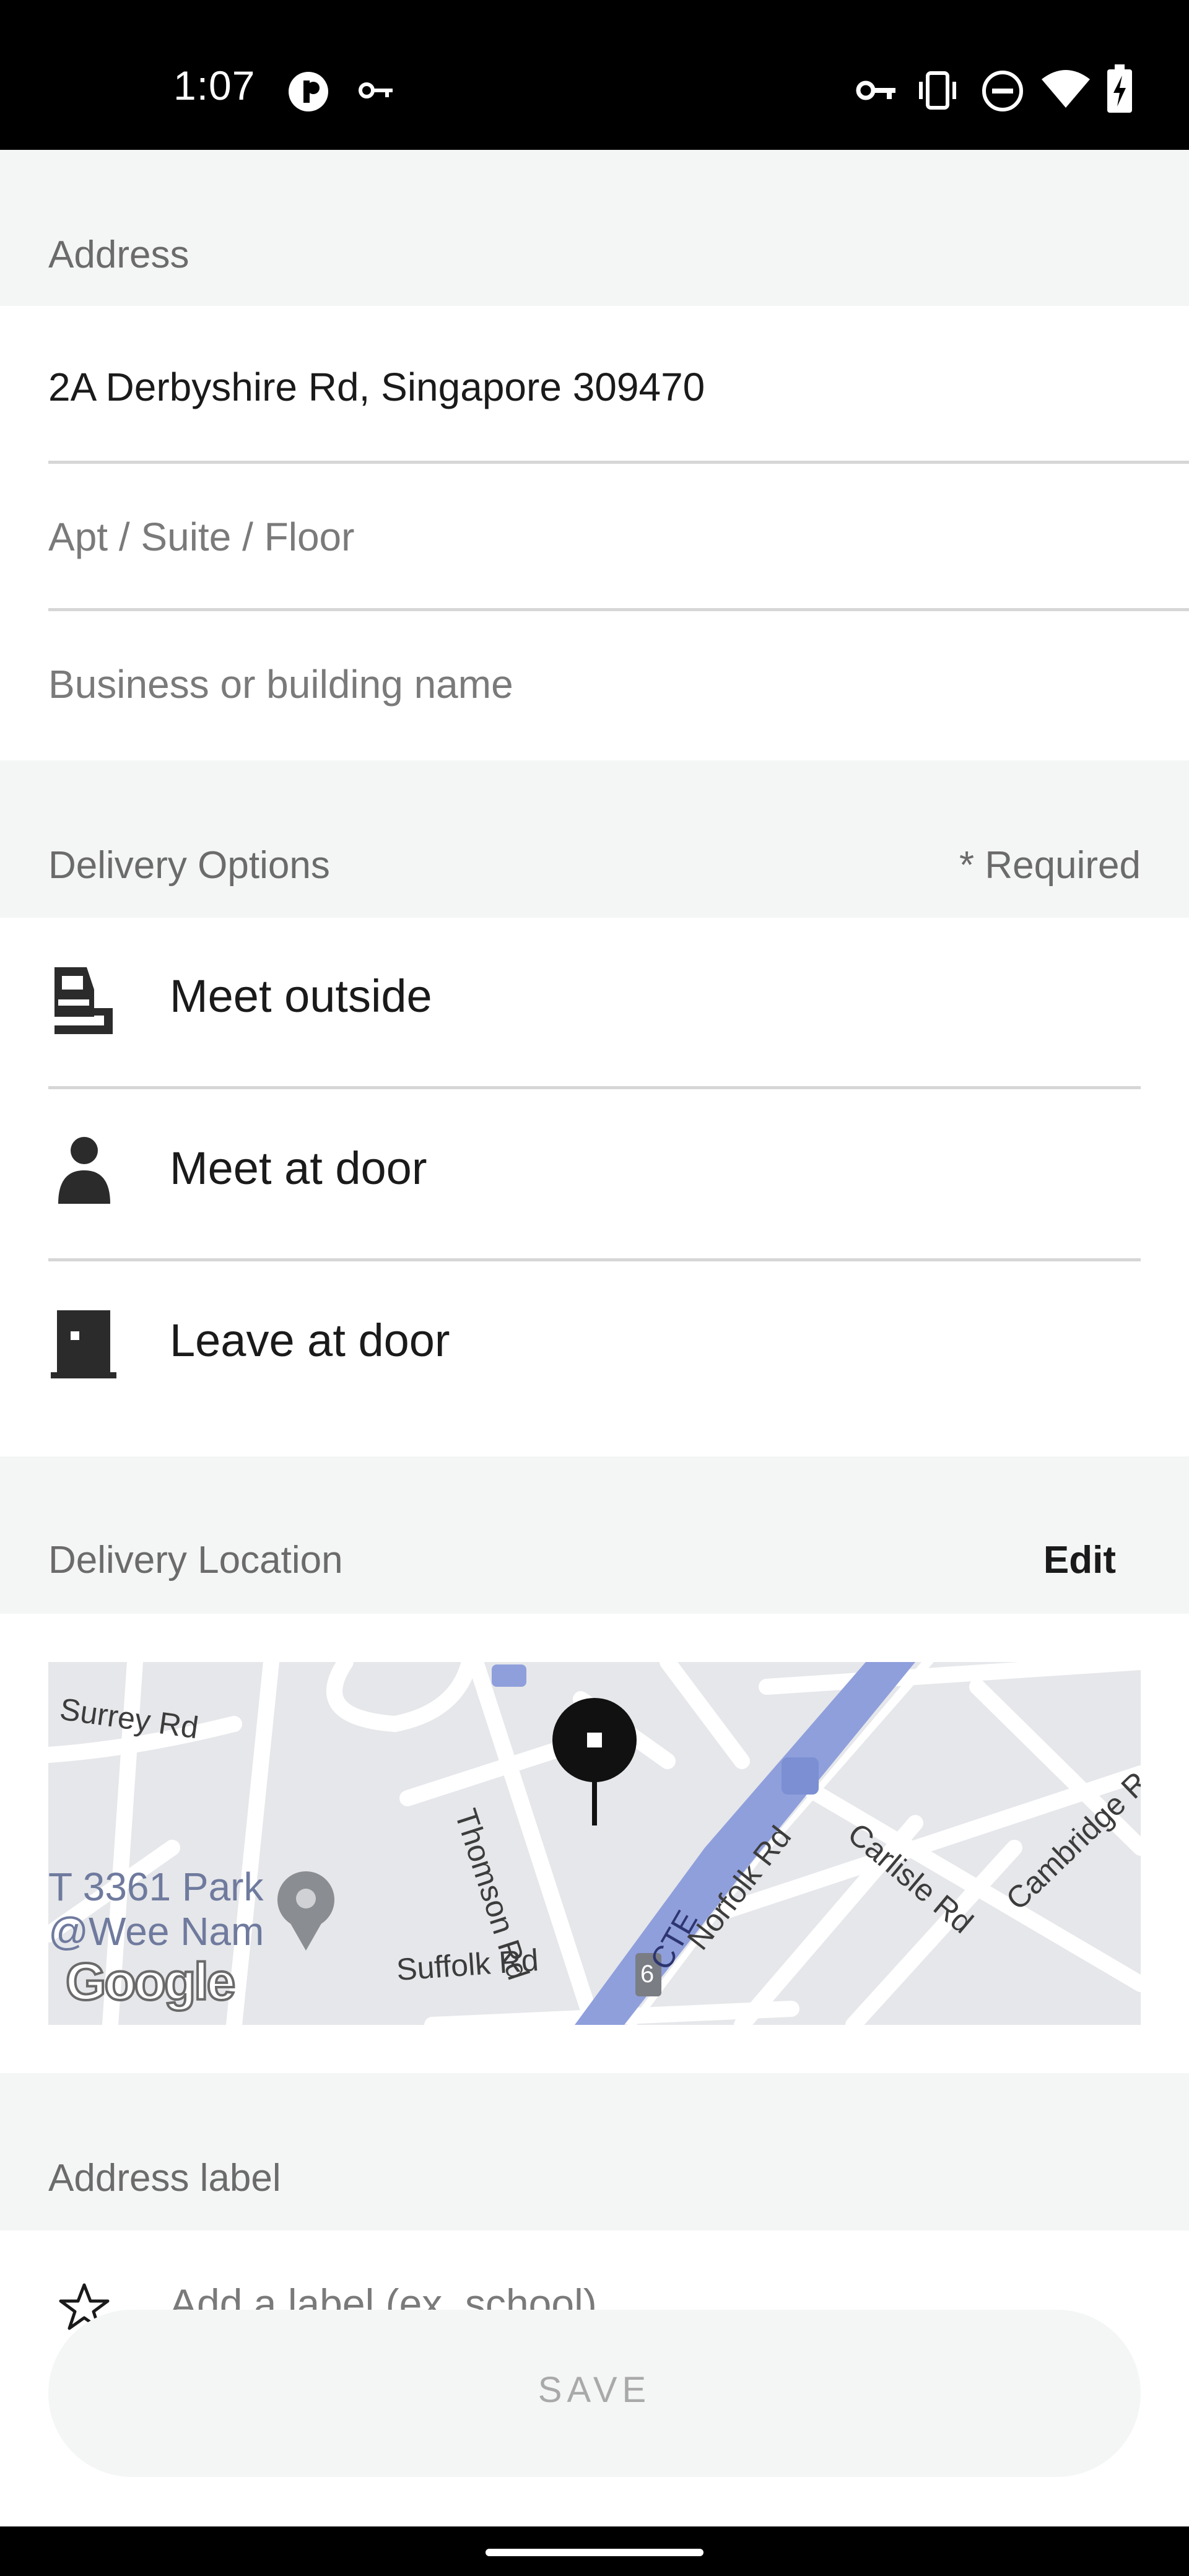 Image resolution: width=1189 pixels, height=2576 pixels. I want to click on vibrate-icon, so click(937, 90).